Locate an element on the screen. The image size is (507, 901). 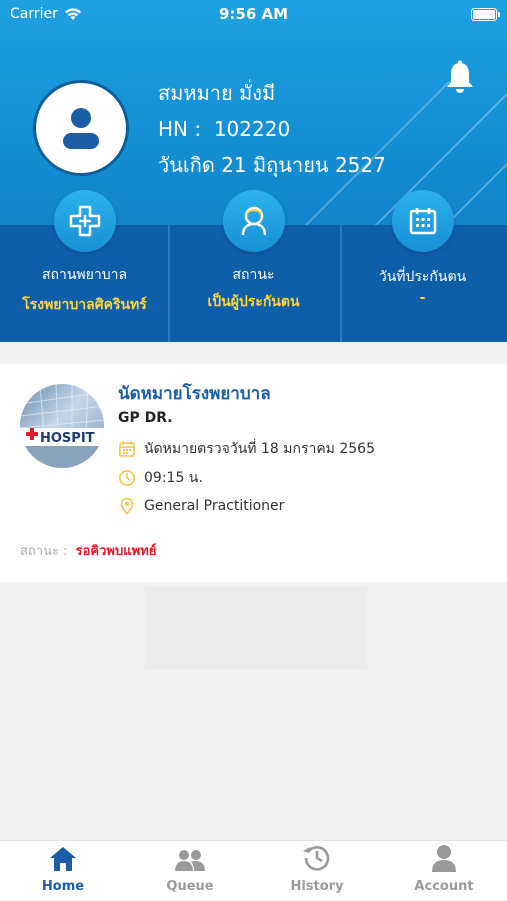
appointment-title: นัดหมายโรงพยาบาล is located at coordinates (194, 394).